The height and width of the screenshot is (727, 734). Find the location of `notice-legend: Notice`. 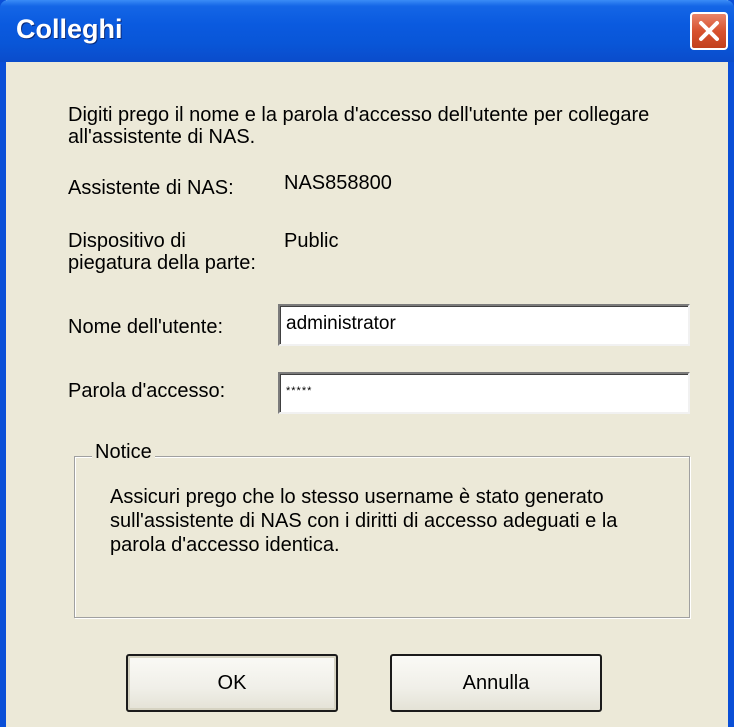

notice-legend: Notice is located at coordinates (123, 452).